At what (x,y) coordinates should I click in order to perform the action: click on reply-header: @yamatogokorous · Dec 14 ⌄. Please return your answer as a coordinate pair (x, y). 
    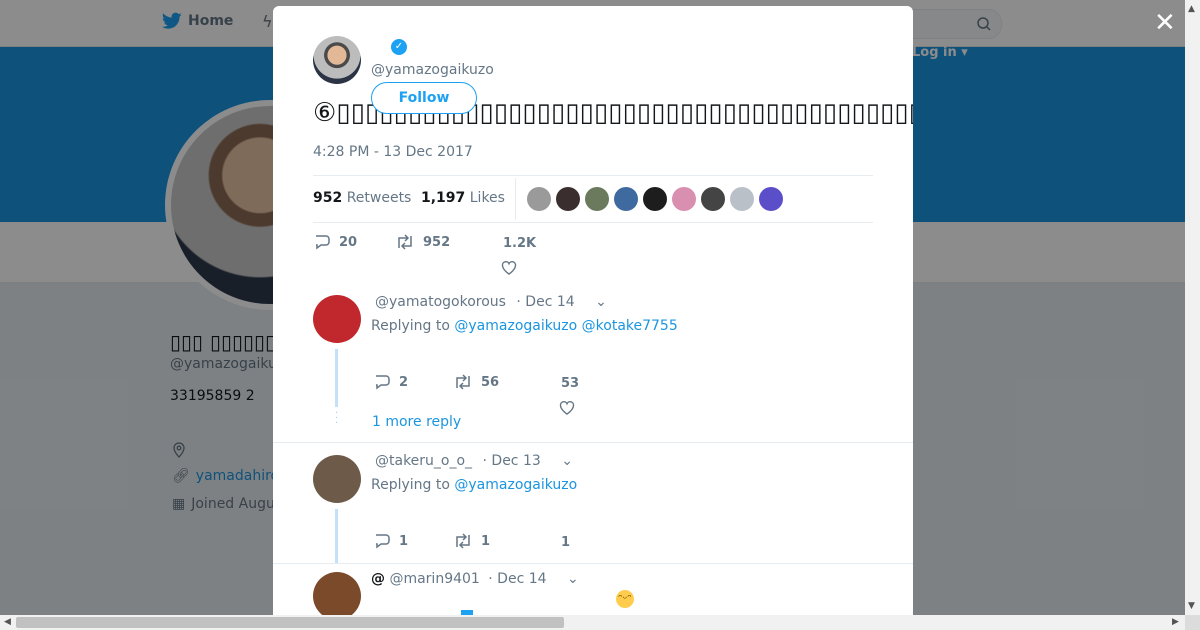
    Looking at the image, I should click on (491, 302).